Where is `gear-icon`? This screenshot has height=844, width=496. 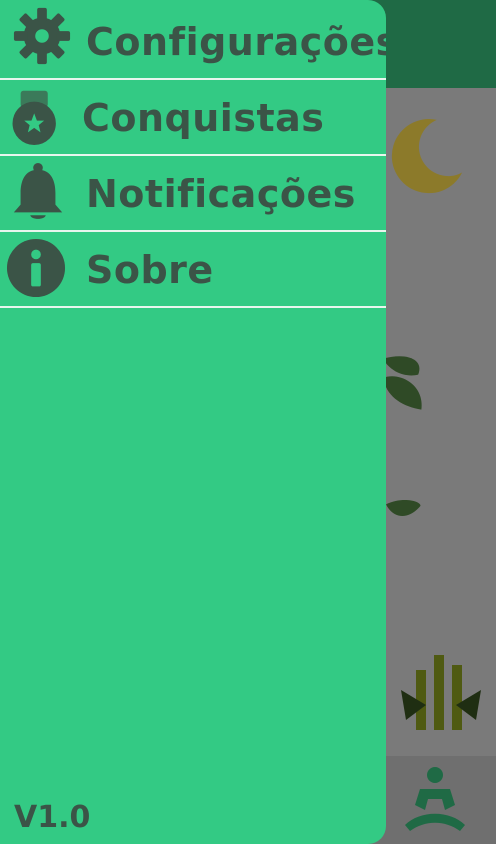 gear-icon is located at coordinates (42, 36).